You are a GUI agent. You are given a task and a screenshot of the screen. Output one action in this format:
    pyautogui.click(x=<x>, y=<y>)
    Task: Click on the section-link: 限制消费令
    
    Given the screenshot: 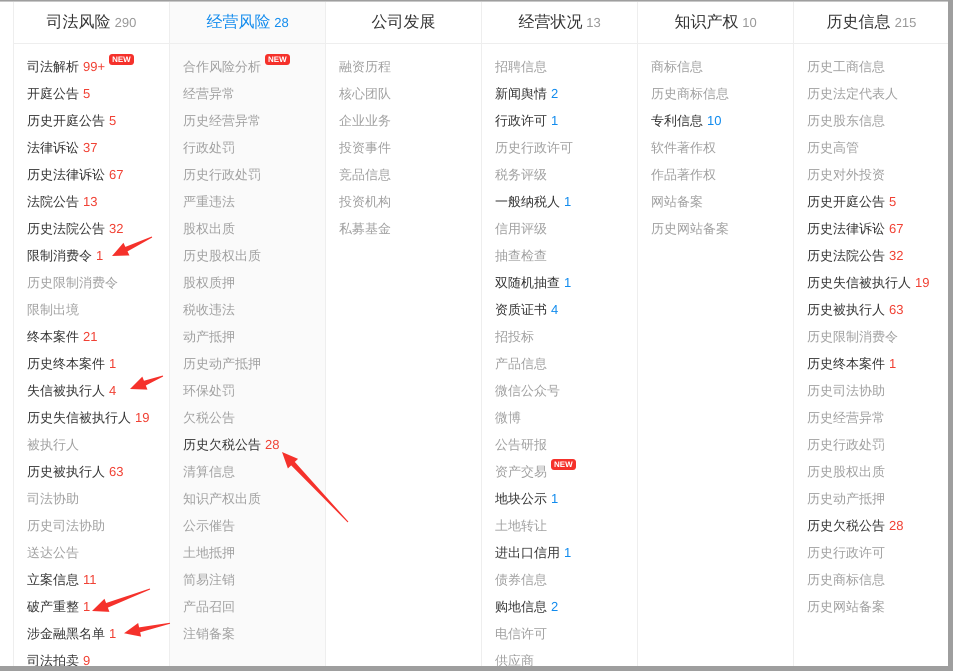 What is the action you would take?
    pyautogui.click(x=59, y=256)
    